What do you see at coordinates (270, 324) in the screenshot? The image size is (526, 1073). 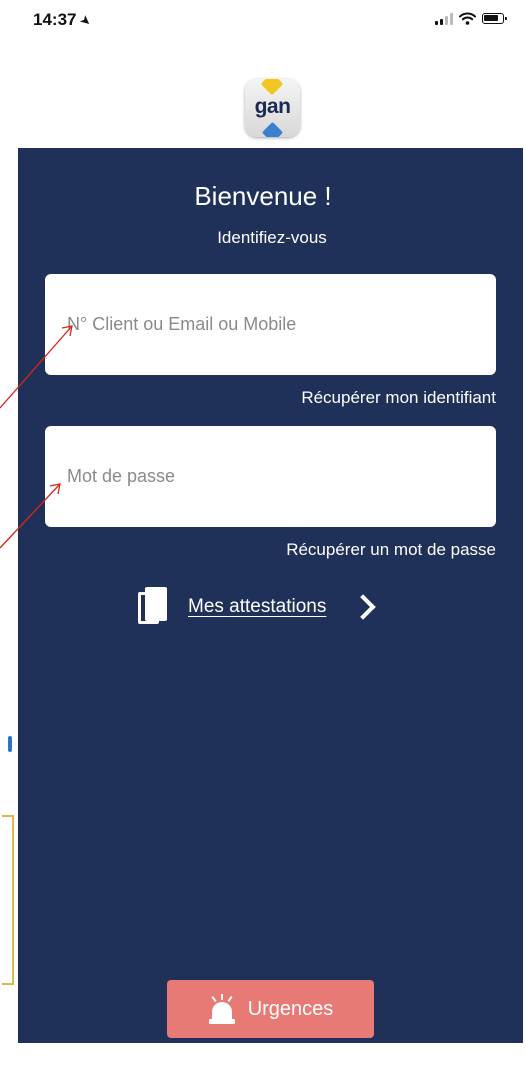 I see `identifier-input` at bounding box center [270, 324].